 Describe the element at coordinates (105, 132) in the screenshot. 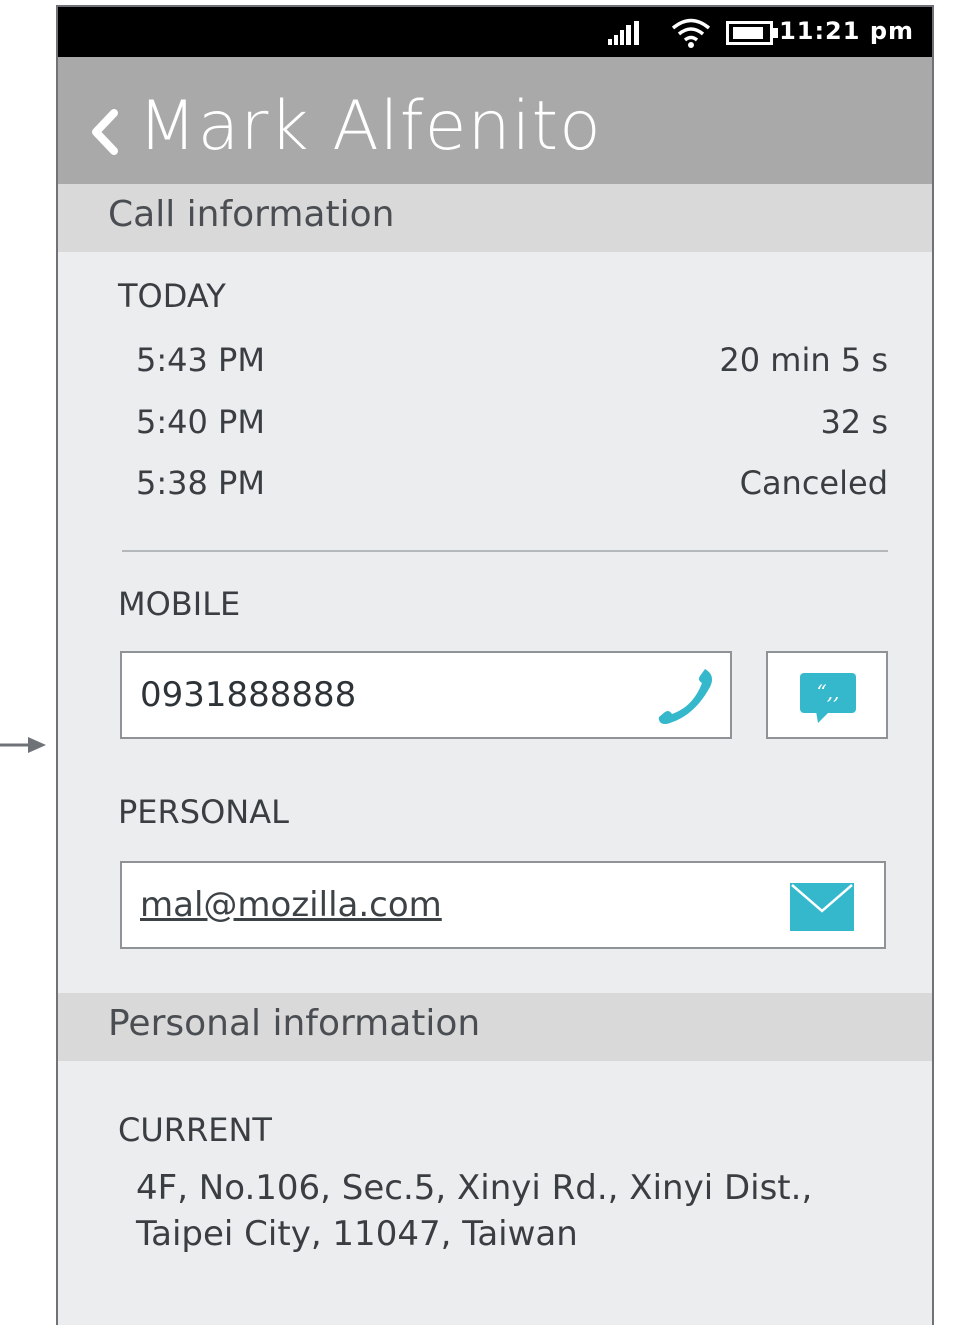

I see `chevron-left-icon` at that location.